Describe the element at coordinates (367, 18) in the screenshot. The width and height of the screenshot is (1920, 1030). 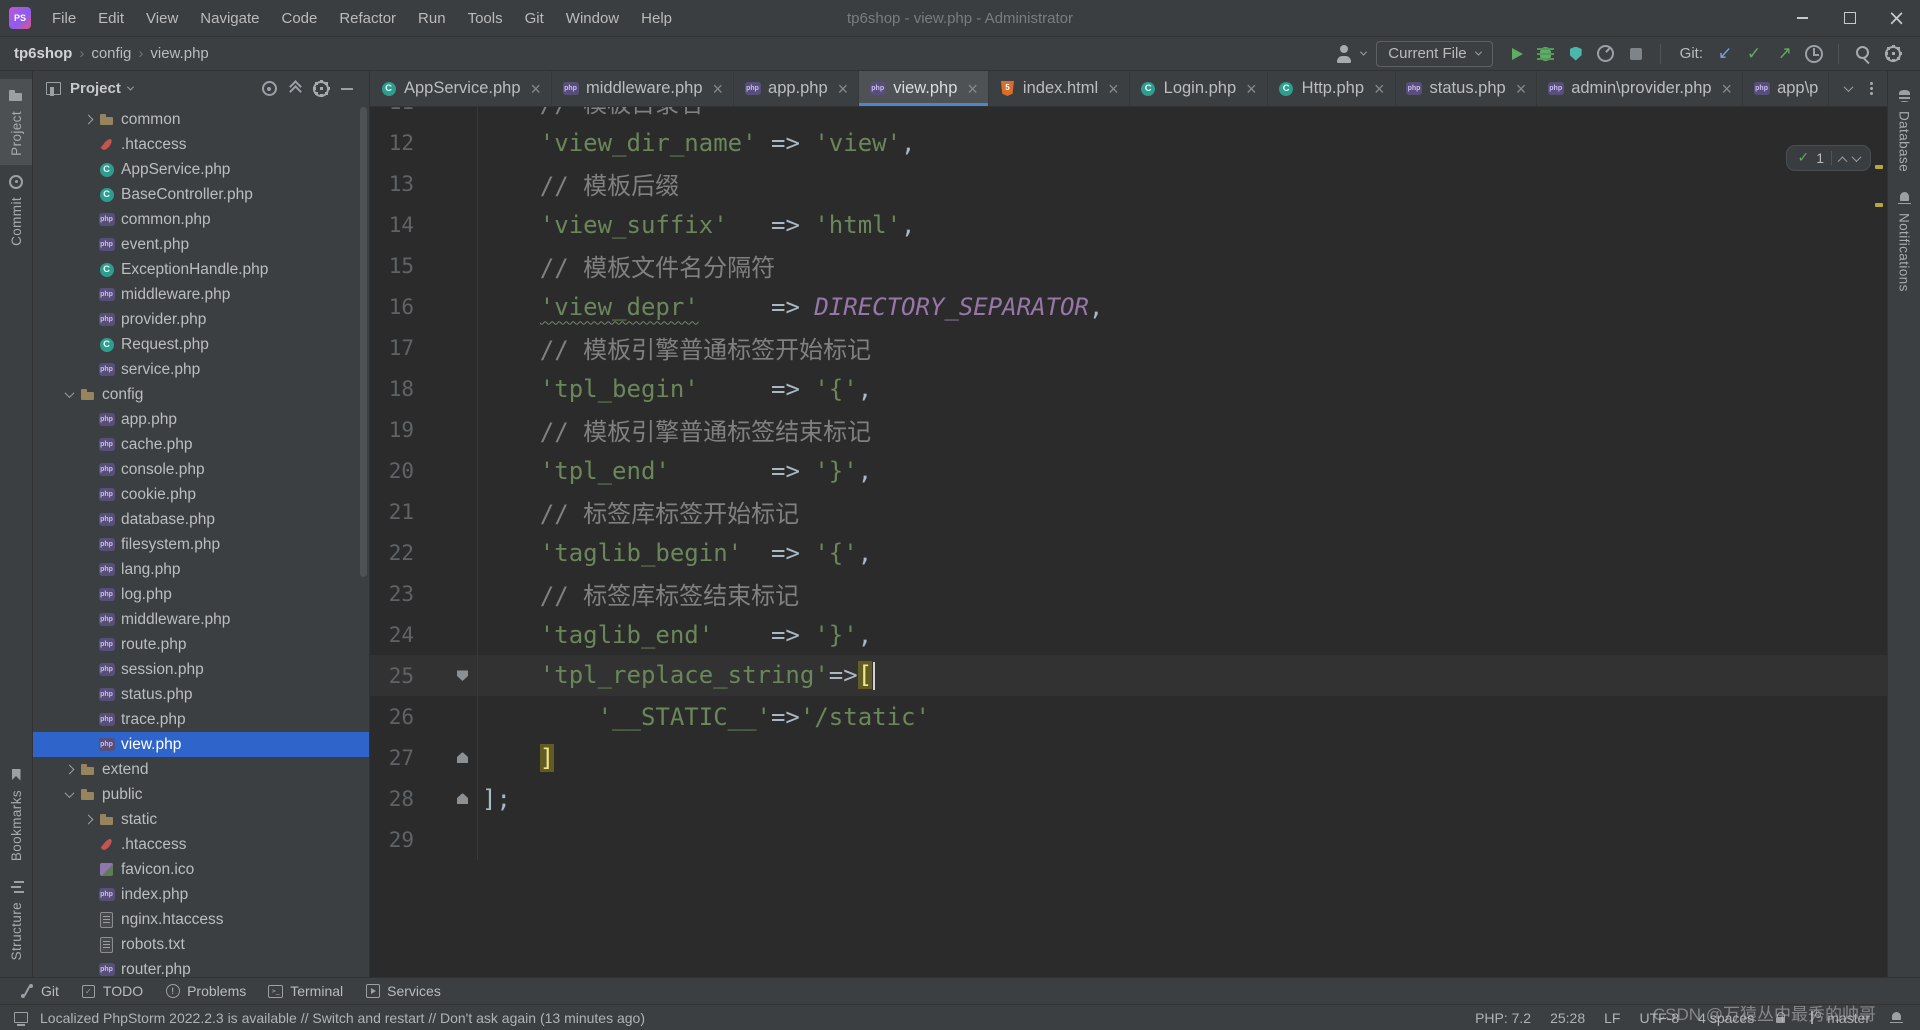
I see `menu-refactor: Refactor` at that location.